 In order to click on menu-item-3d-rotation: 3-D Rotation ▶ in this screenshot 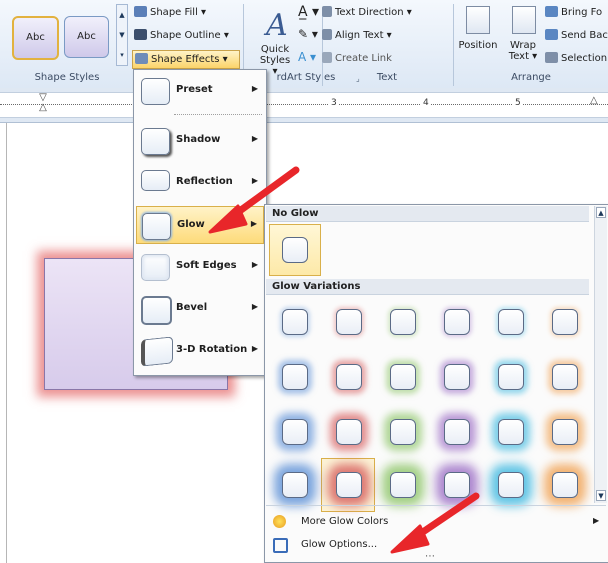, I will do `click(200, 351)`.